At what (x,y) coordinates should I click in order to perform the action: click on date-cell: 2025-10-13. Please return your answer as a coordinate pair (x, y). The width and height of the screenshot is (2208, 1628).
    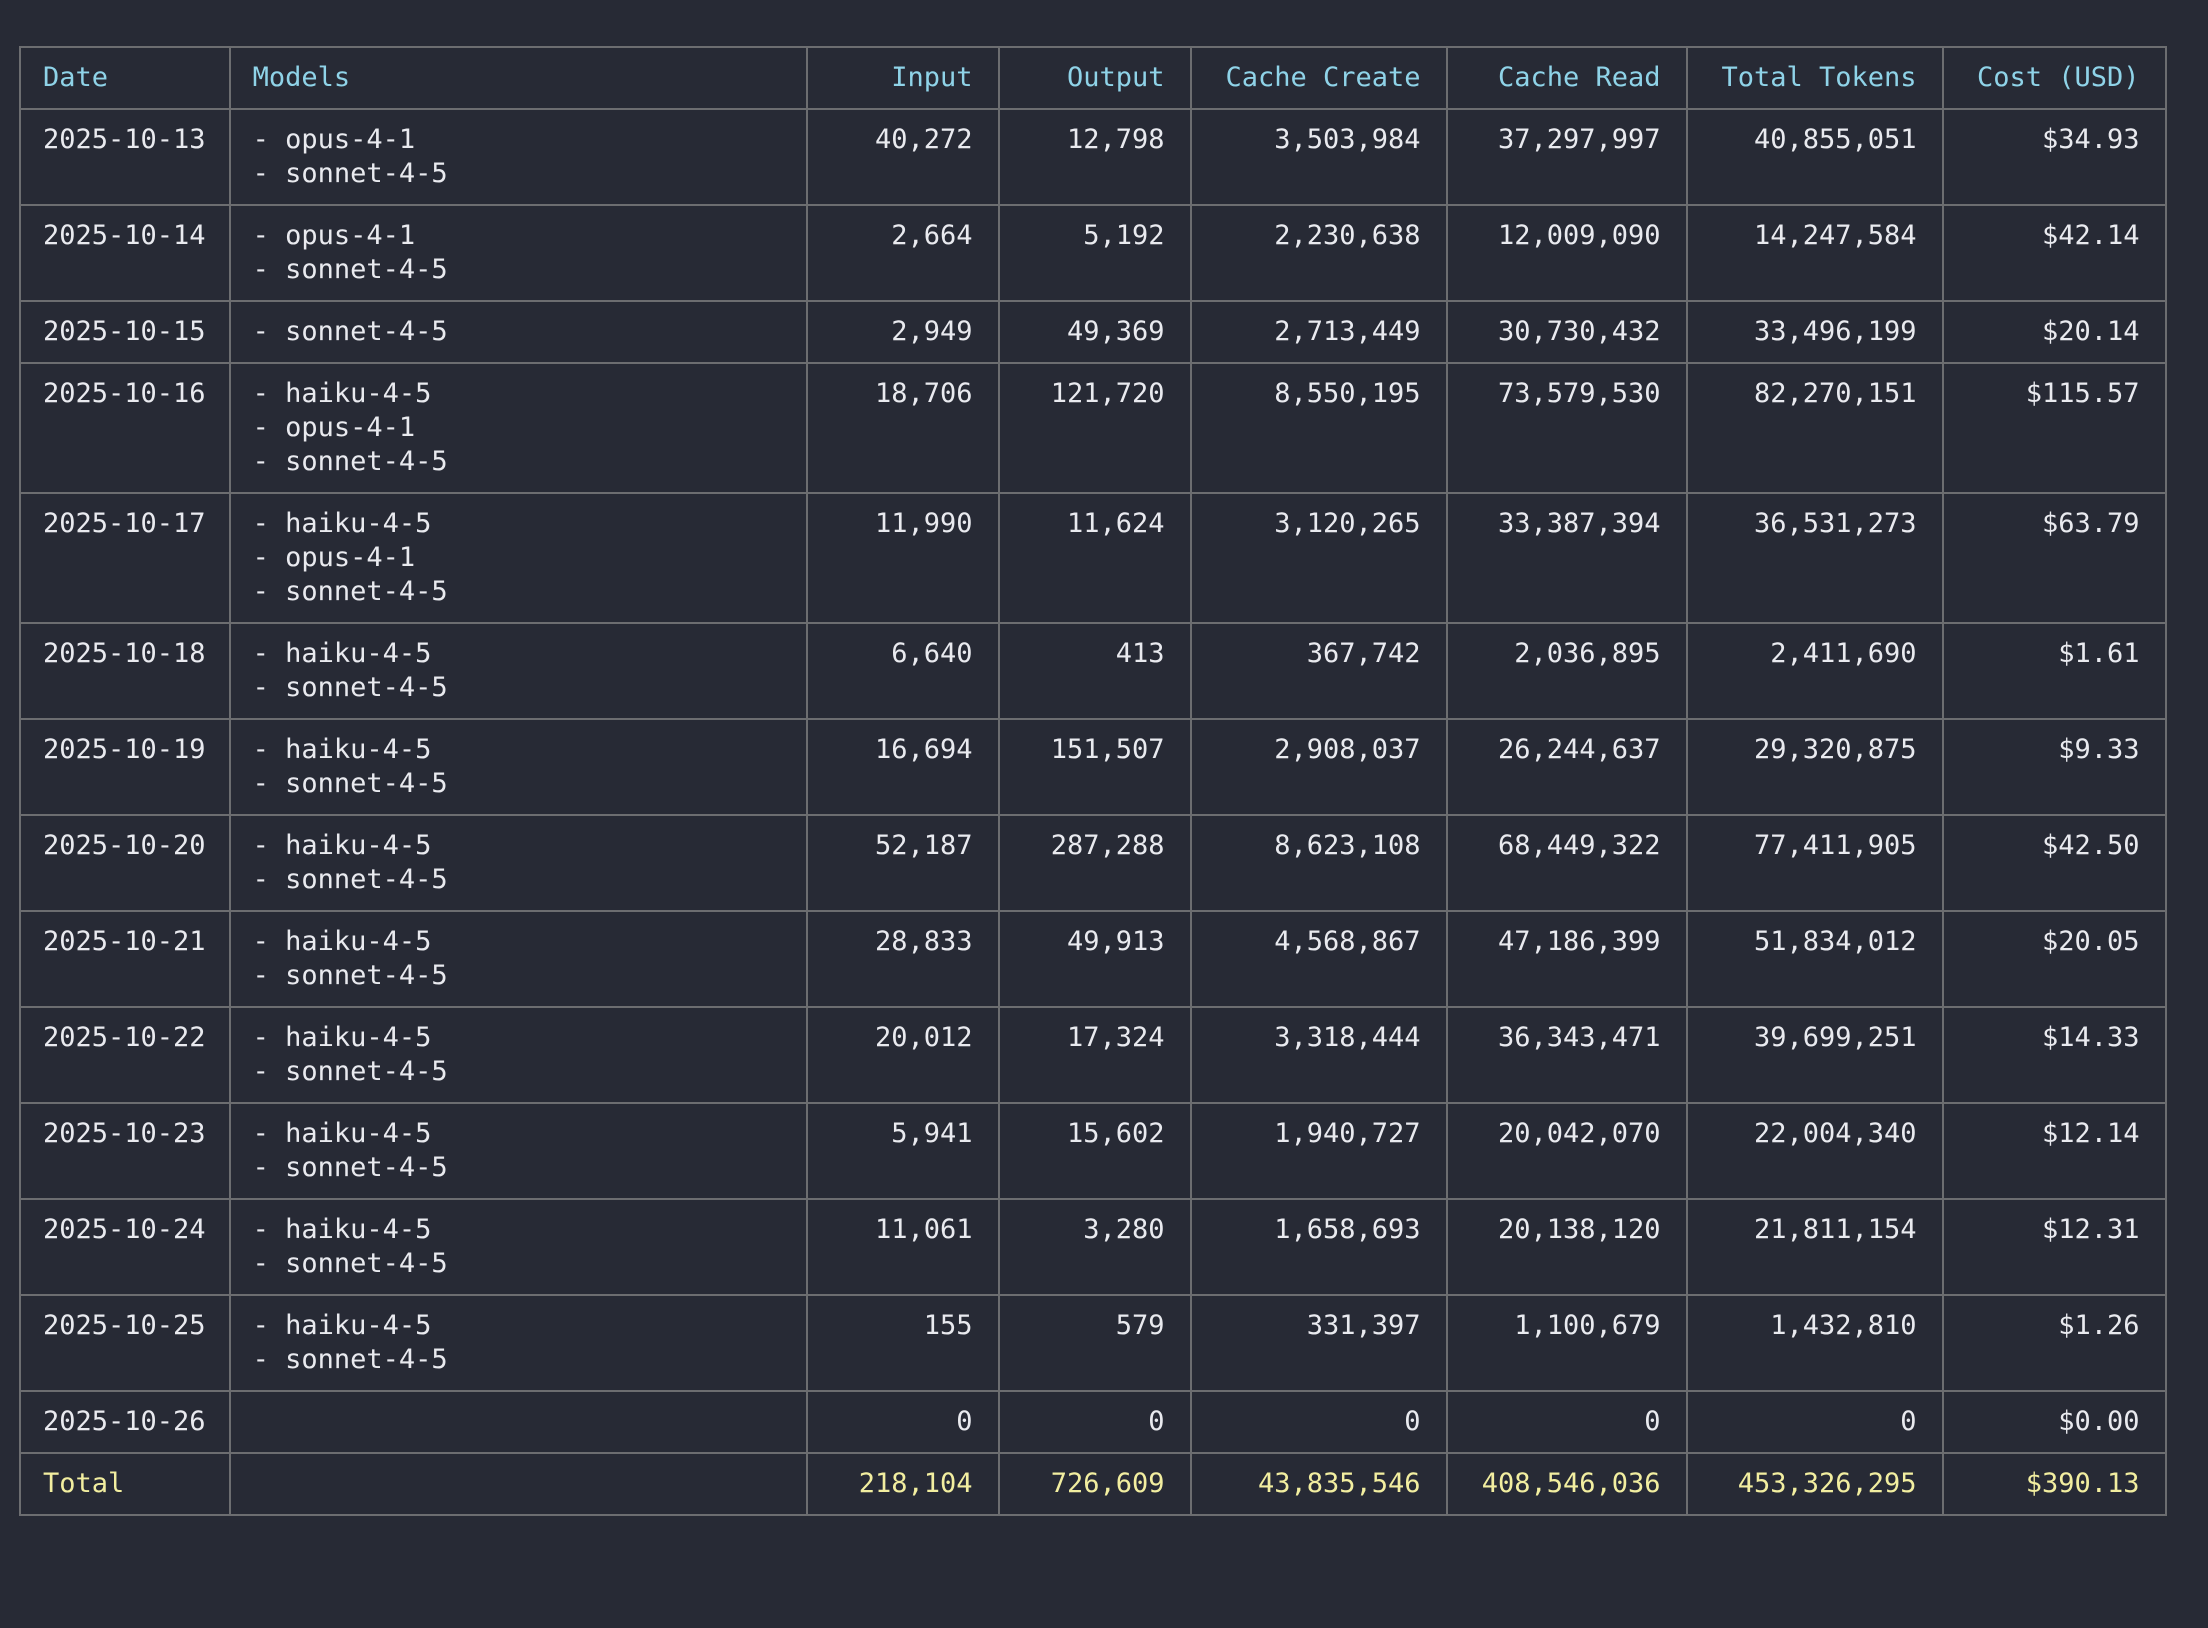
    Looking at the image, I should click on (125, 157).